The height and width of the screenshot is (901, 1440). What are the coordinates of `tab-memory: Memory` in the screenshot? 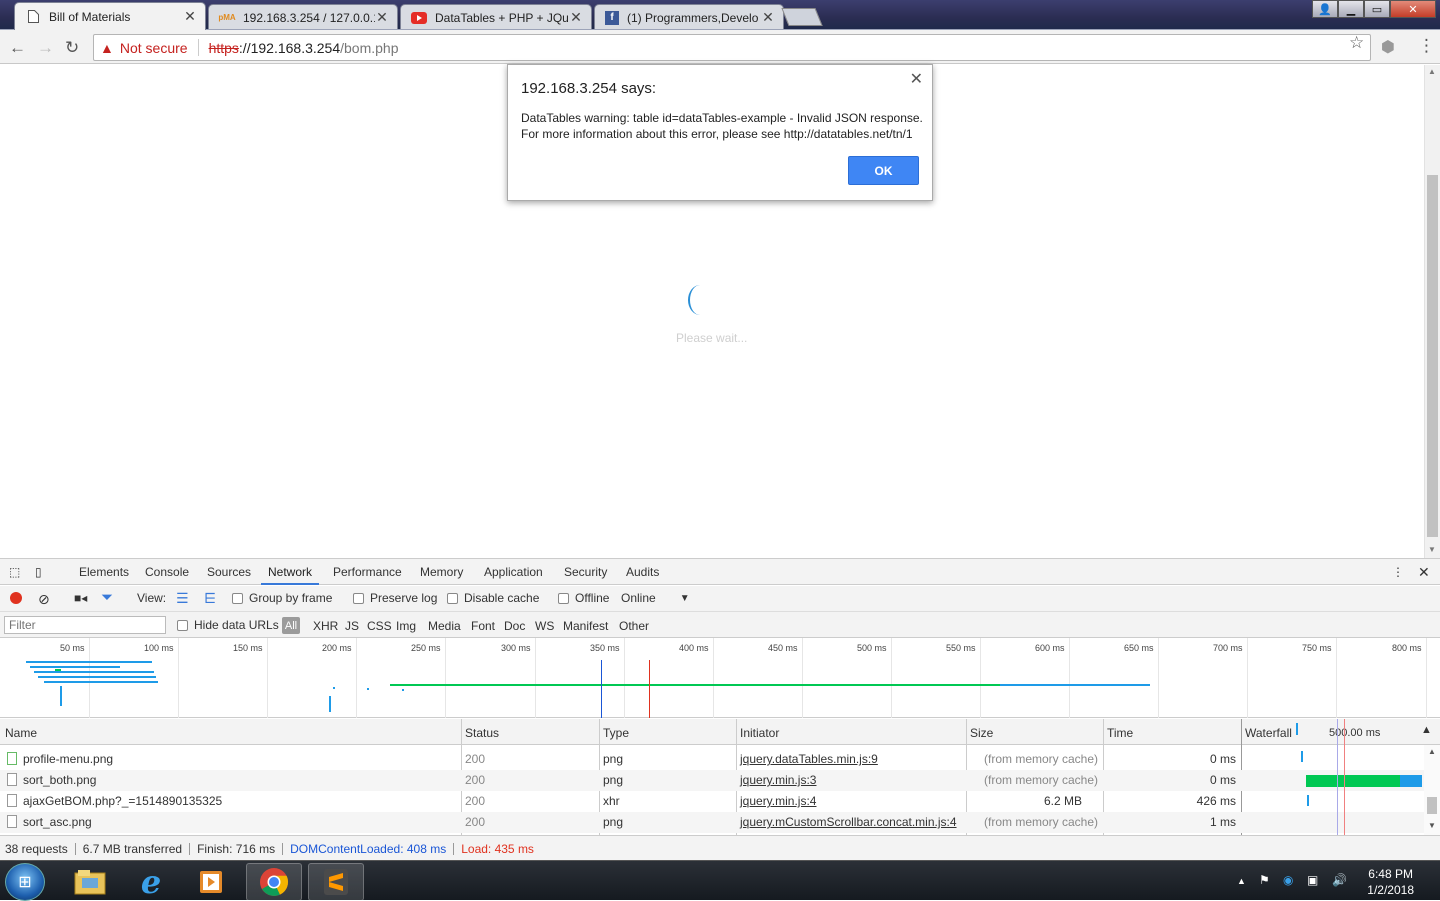 It's located at (441, 572).